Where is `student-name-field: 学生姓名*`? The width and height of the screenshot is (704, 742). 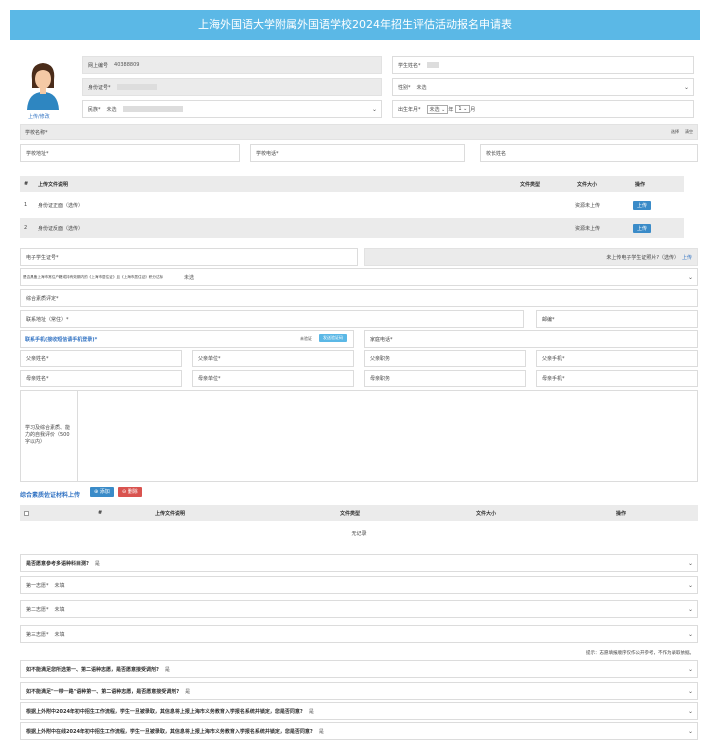
student-name-field: 学生姓名* is located at coordinates (543, 65).